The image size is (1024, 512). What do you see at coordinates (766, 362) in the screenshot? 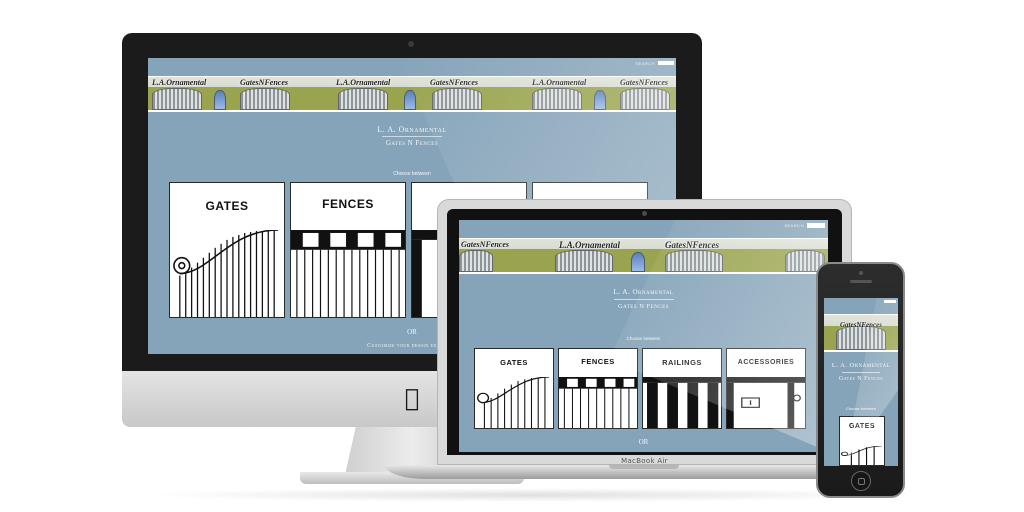
I see `accessories-card-title: ACCESSORIES` at bounding box center [766, 362].